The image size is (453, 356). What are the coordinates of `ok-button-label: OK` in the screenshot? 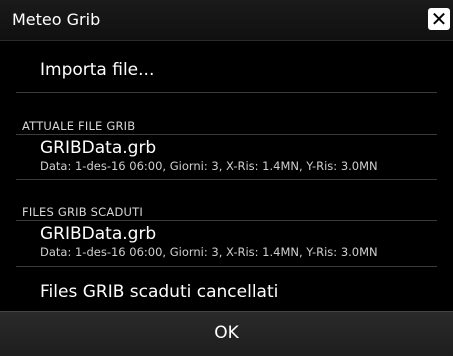 It's located at (226, 333).